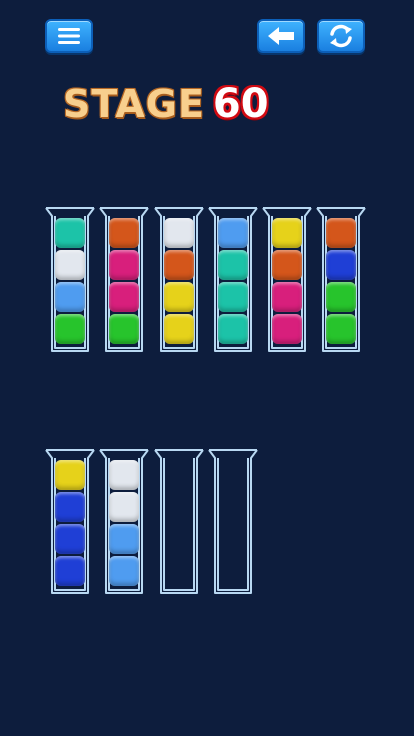  I want to click on stage-label: STAGE, so click(134, 104).